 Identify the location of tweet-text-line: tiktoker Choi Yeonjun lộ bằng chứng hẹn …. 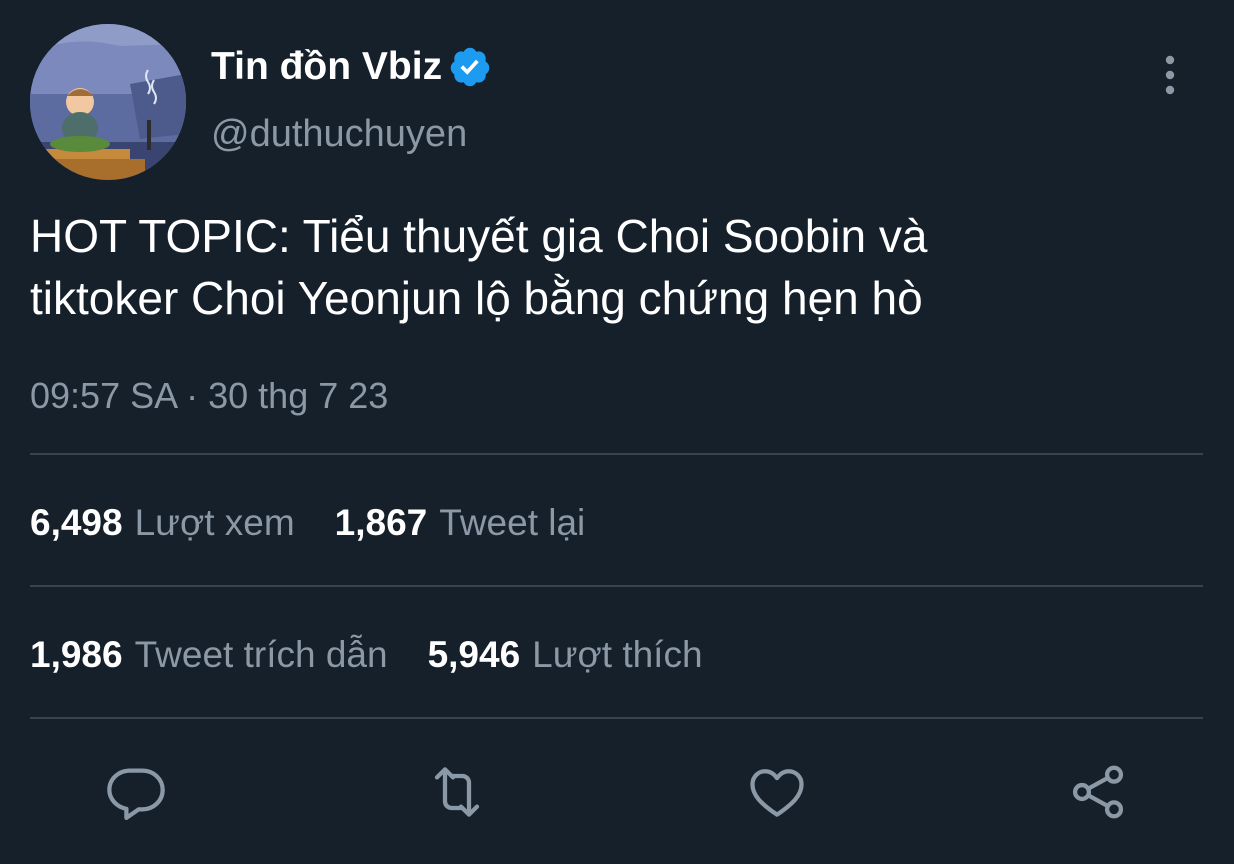
(476, 298).